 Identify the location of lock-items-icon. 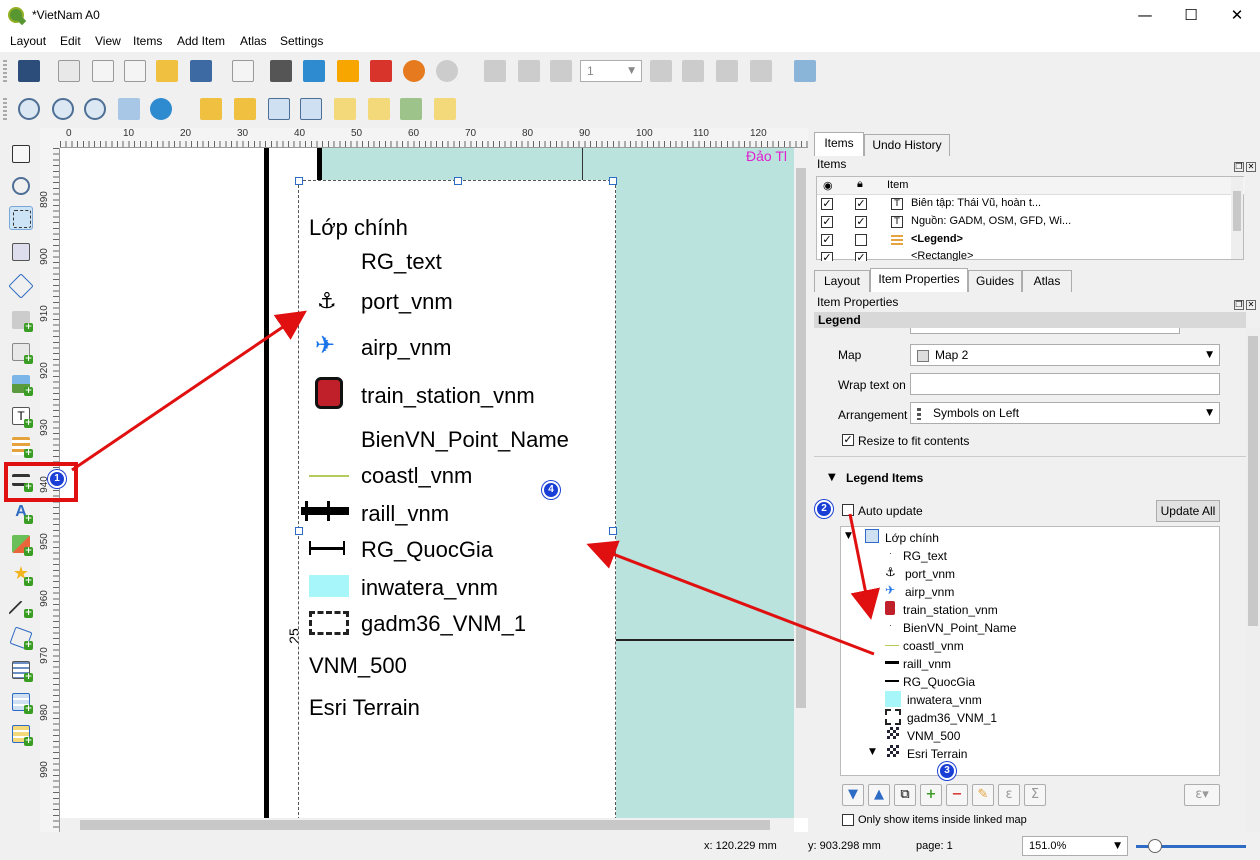
(211, 109).